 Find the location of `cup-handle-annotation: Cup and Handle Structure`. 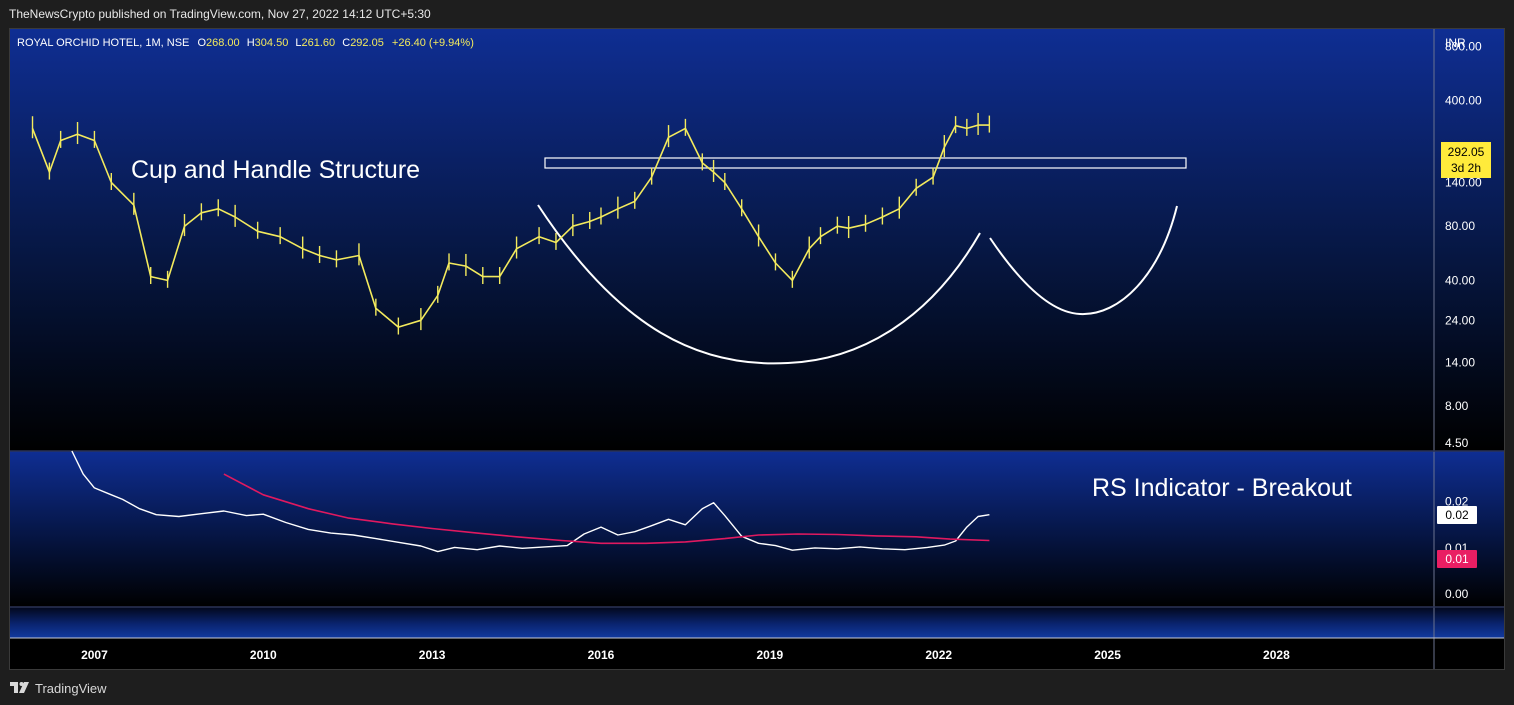

cup-handle-annotation: Cup and Handle Structure is located at coordinates (275, 170).